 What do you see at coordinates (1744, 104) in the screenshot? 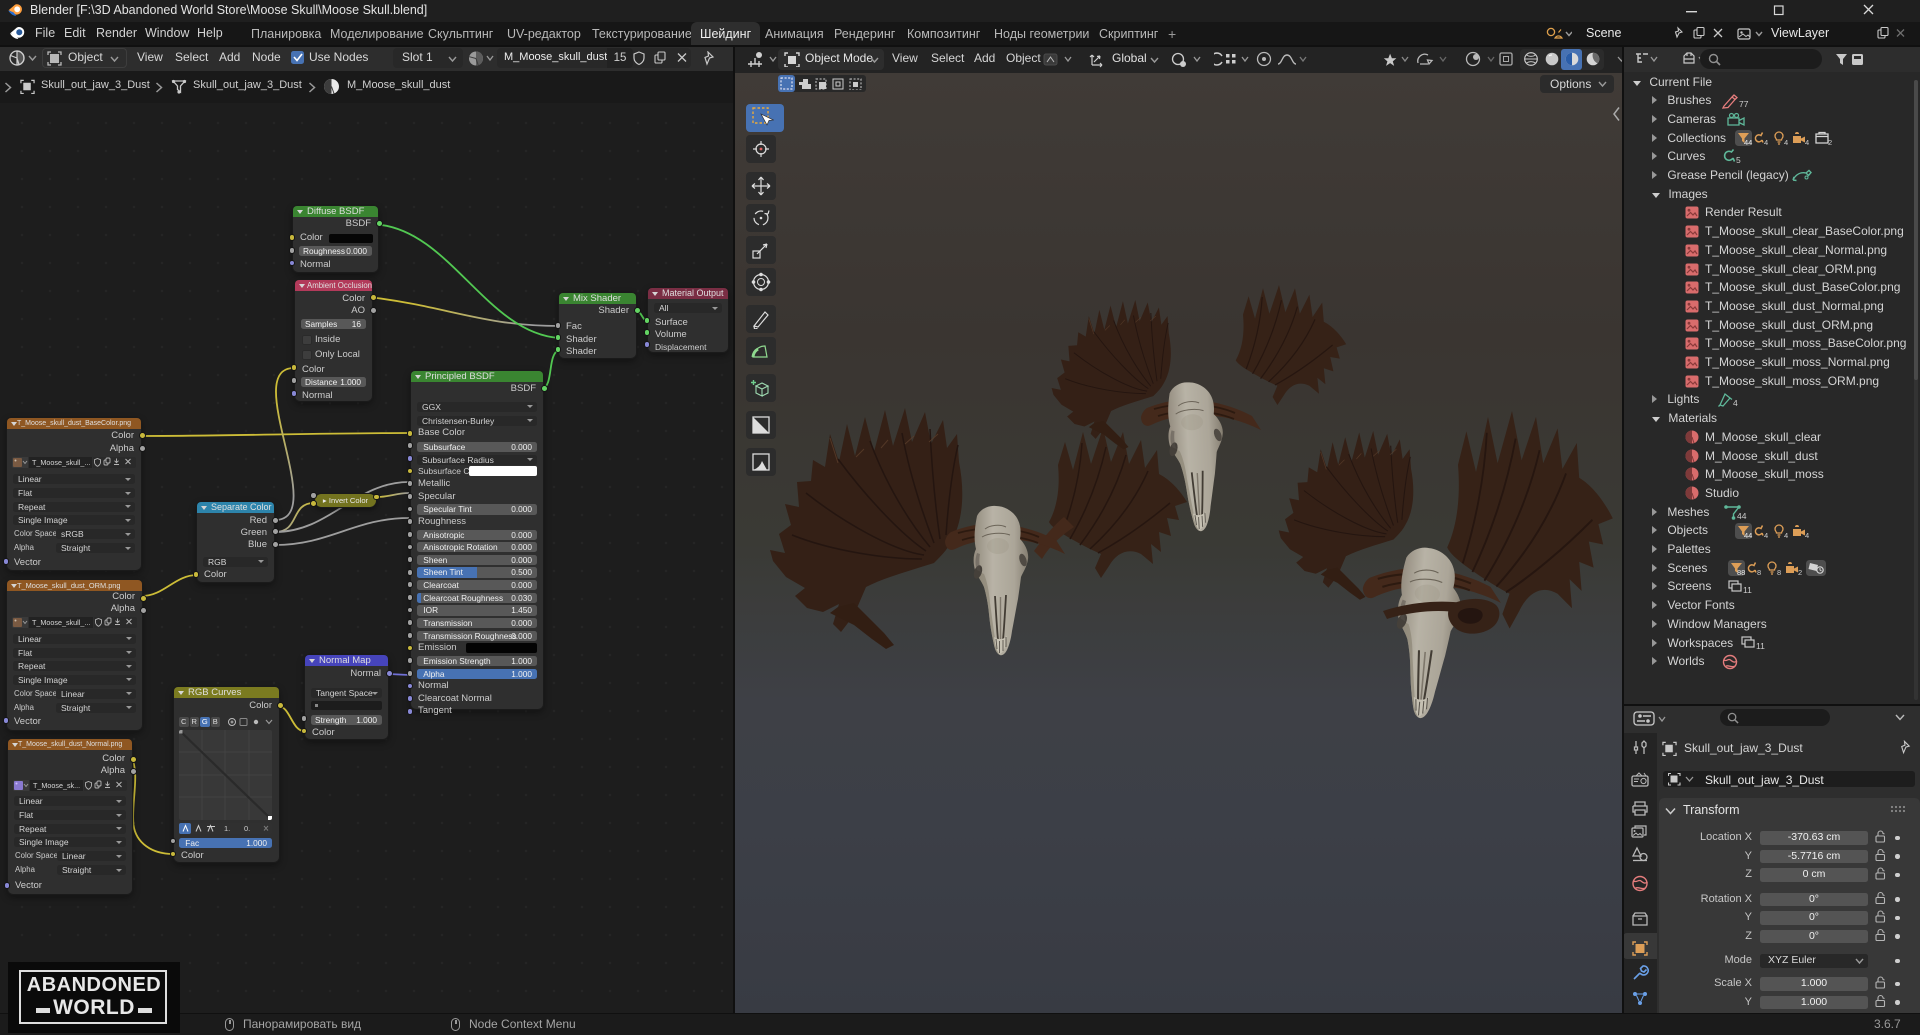
I see `svg-text: 77` at bounding box center [1744, 104].